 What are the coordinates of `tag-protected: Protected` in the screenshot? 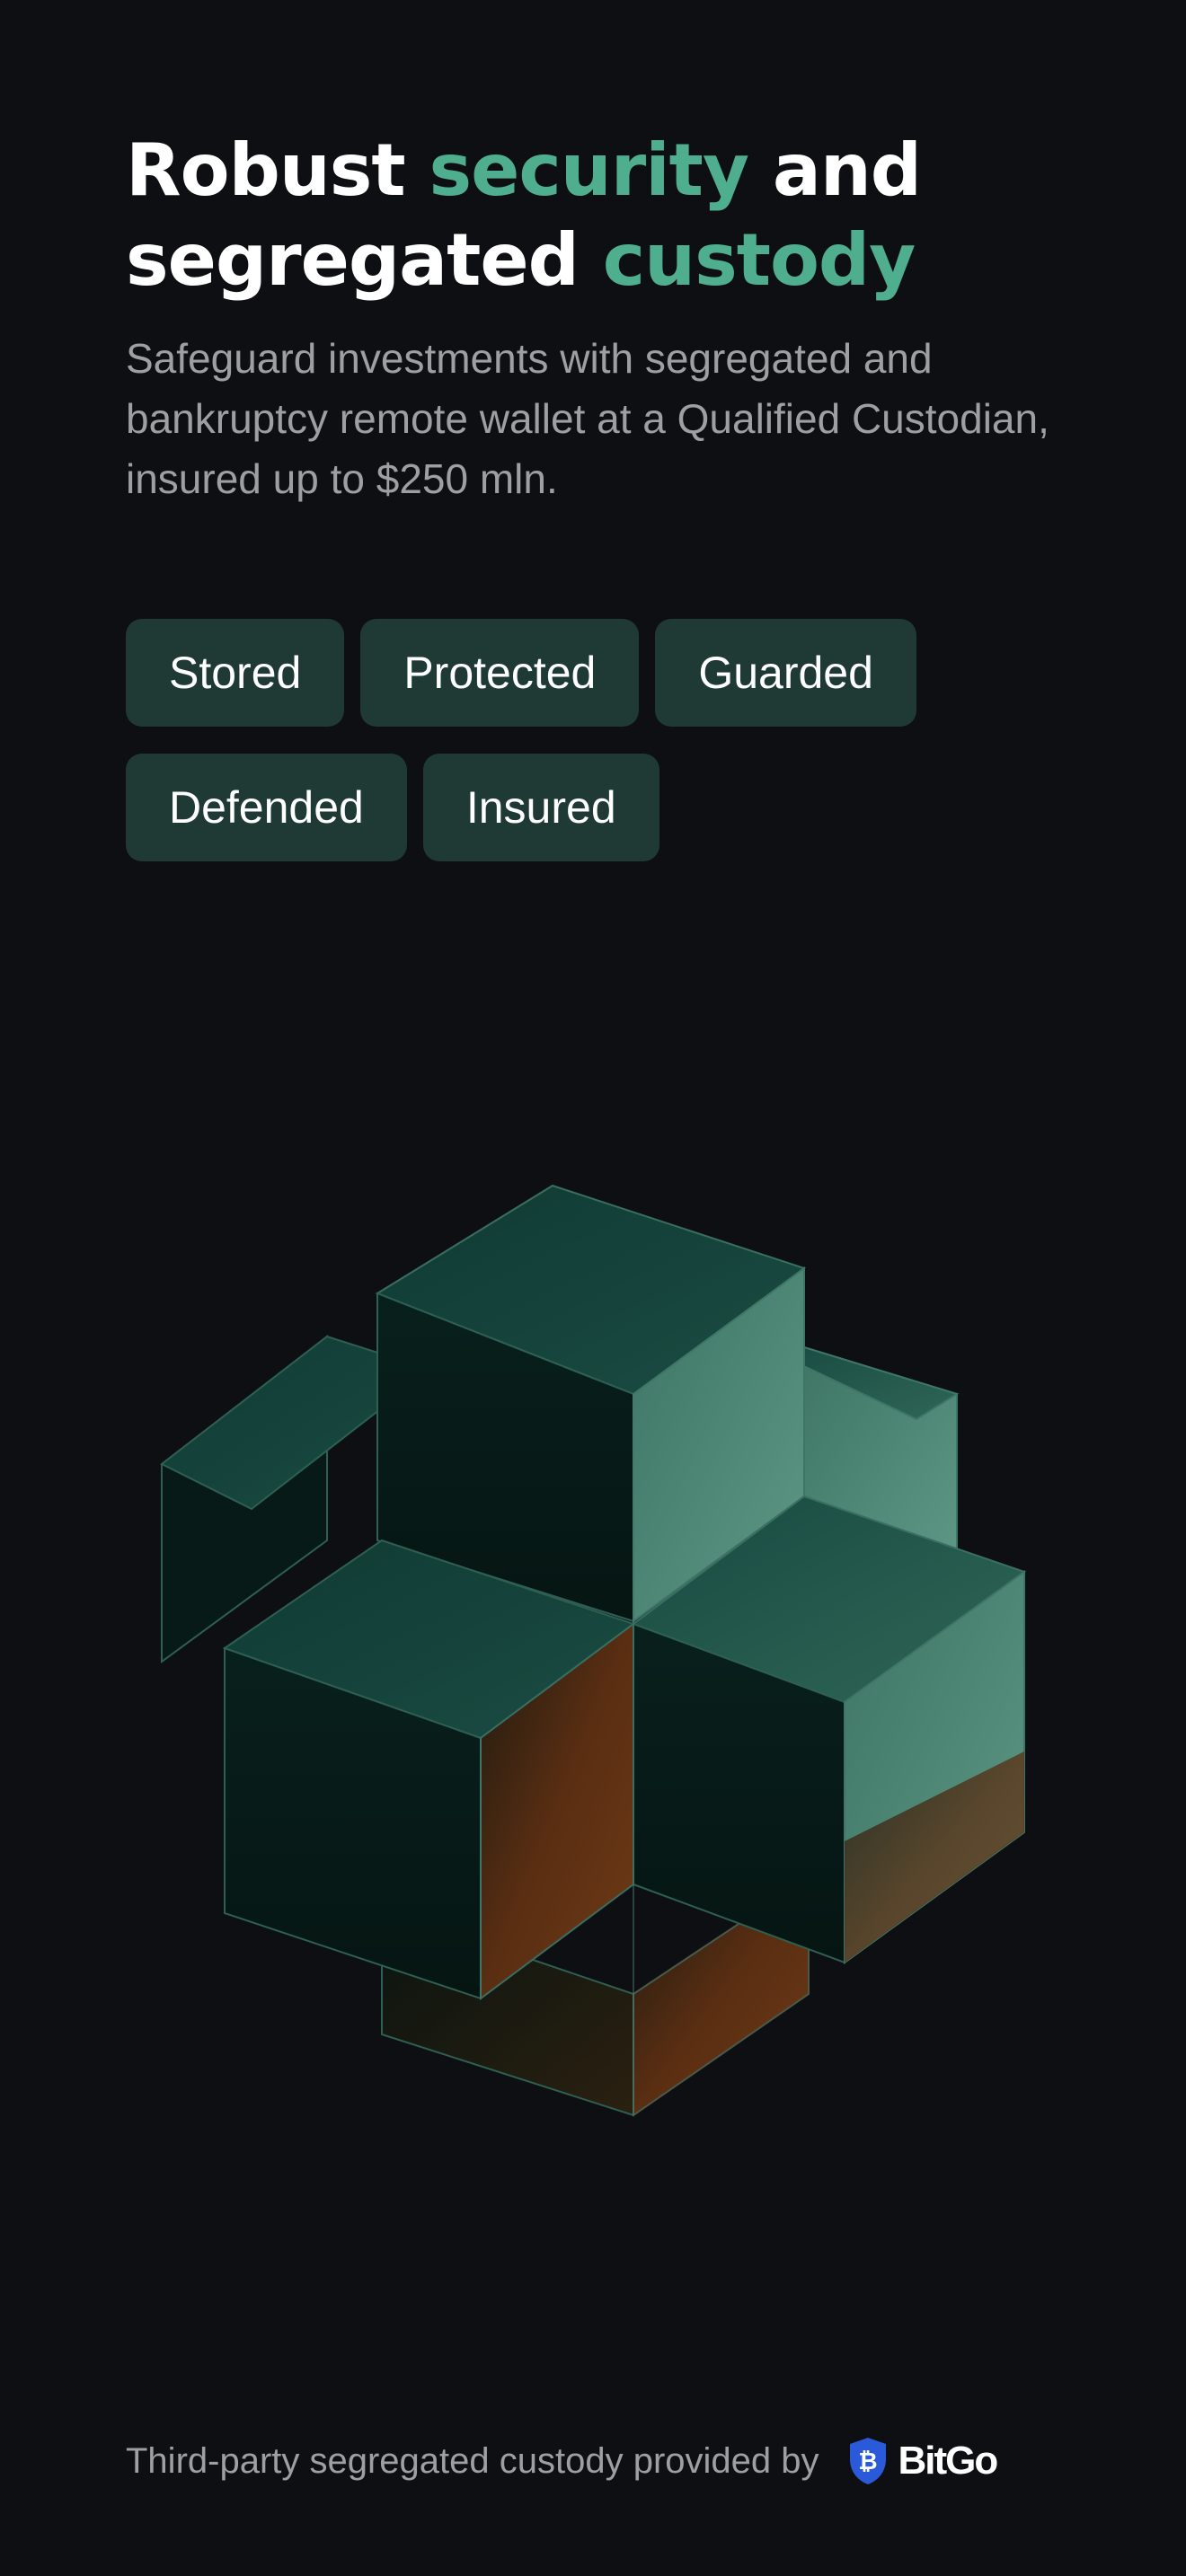 It's located at (500, 673).